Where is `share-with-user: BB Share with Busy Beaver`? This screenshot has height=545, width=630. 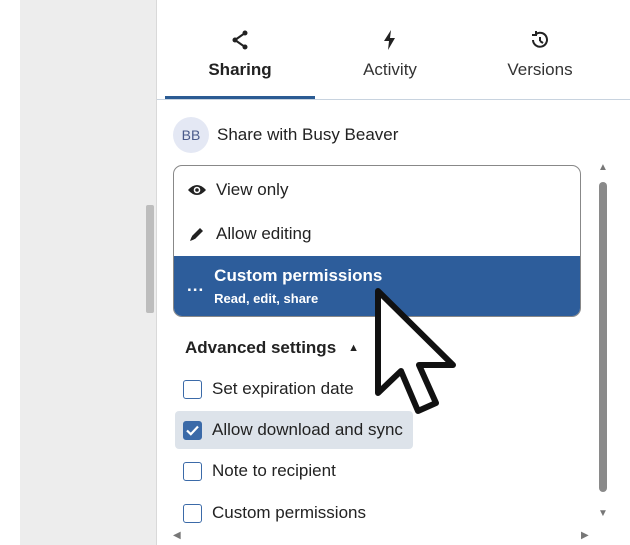
share-with-user: BB Share with Busy Beaver is located at coordinates (285, 135).